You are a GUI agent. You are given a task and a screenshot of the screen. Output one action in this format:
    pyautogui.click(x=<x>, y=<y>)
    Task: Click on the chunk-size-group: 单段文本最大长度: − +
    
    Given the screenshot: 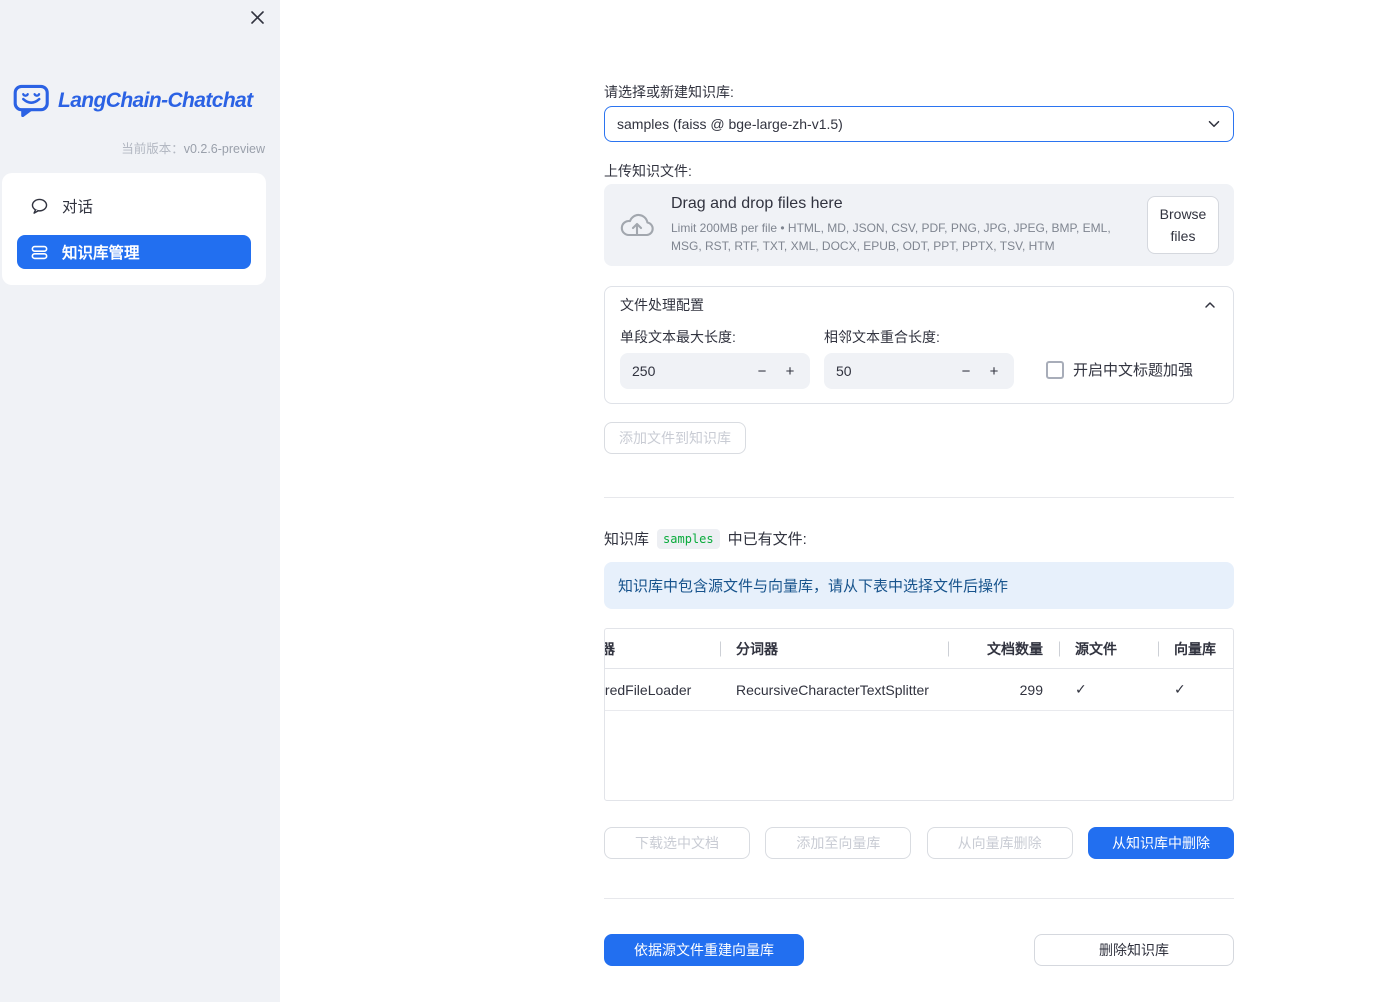 What is the action you would take?
    pyautogui.click(x=715, y=358)
    